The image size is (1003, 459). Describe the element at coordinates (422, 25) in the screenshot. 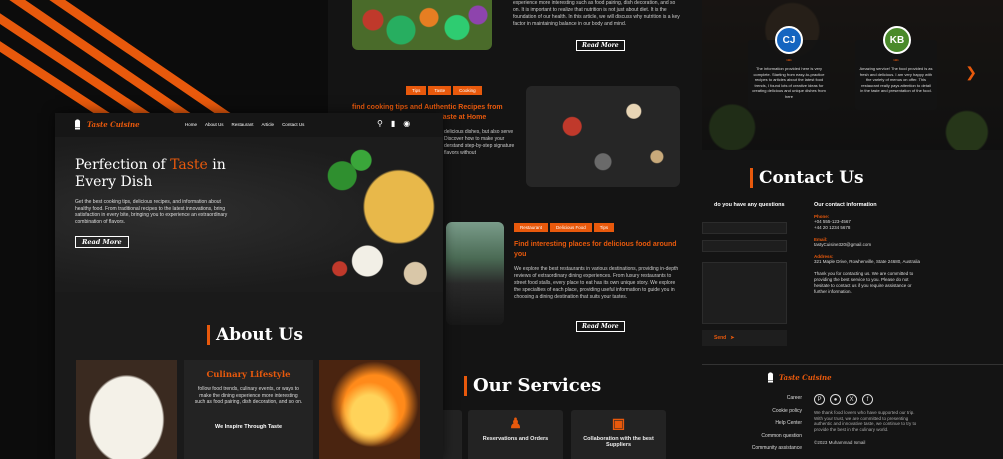

I see `vegetables-image` at that location.